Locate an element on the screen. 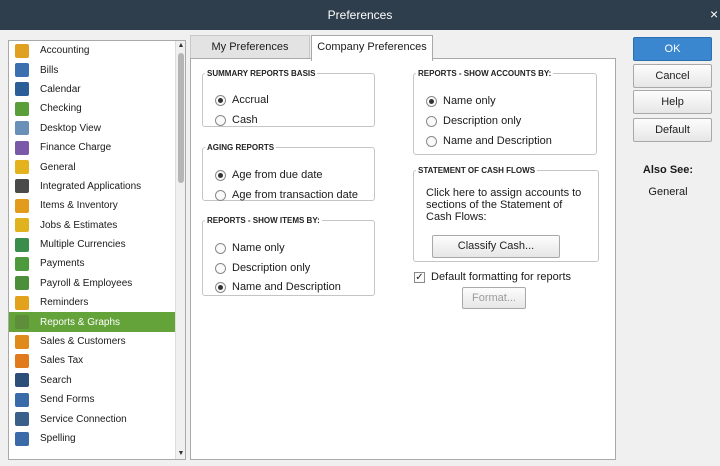  sidebar-item-label: Sales & Customers is located at coordinates (83, 342).